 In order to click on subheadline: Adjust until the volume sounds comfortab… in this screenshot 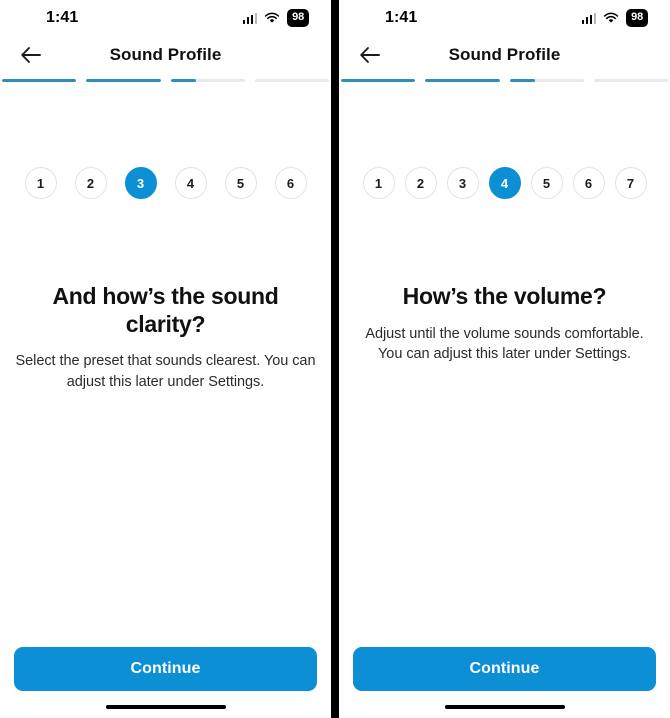, I will do `click(504, 344)`.